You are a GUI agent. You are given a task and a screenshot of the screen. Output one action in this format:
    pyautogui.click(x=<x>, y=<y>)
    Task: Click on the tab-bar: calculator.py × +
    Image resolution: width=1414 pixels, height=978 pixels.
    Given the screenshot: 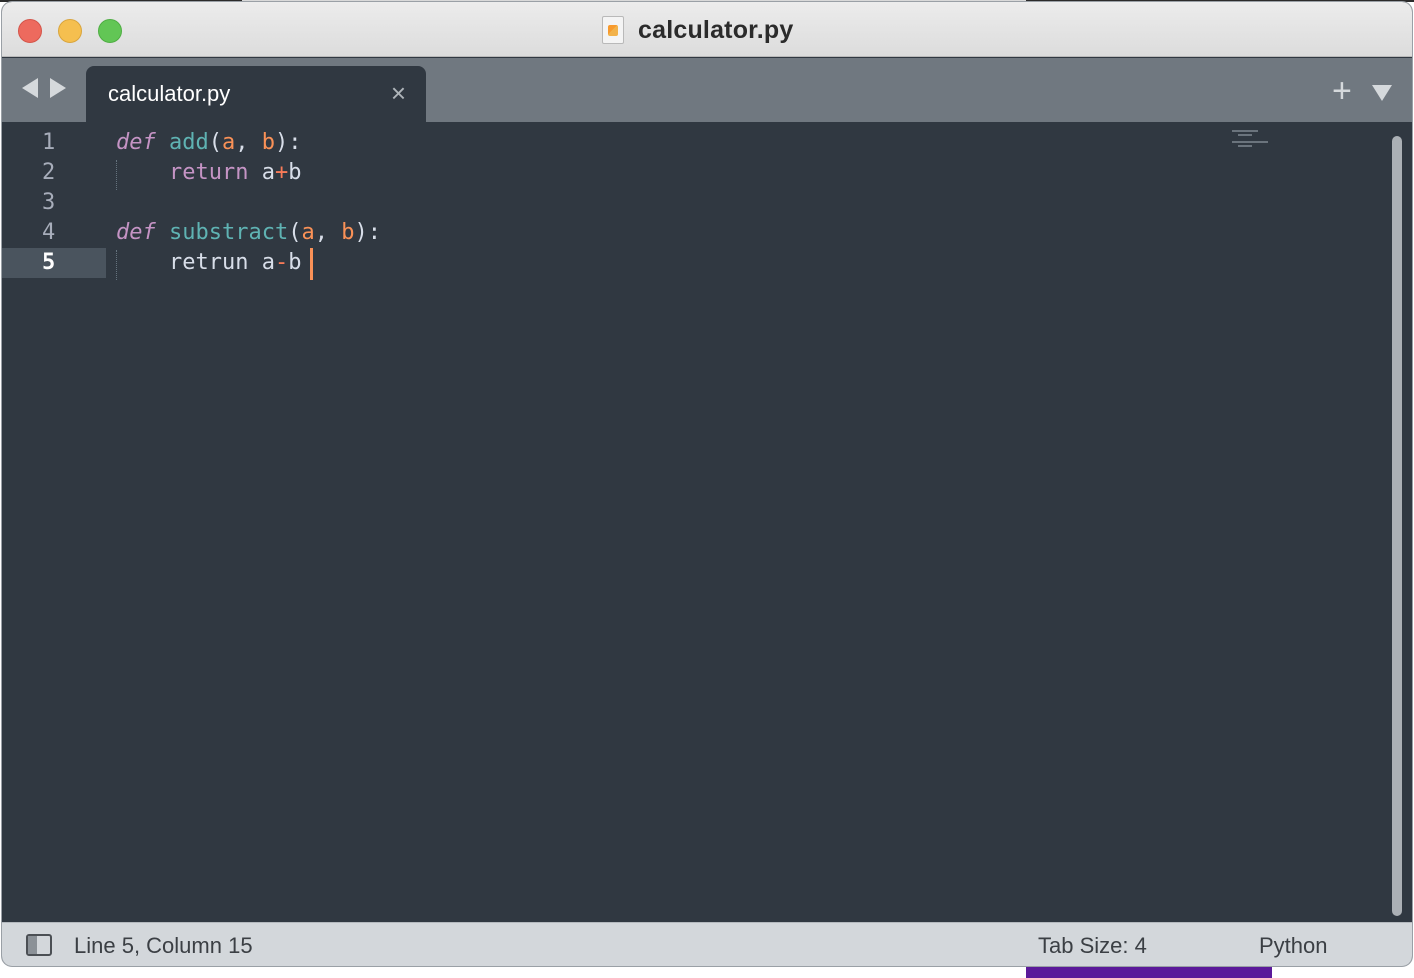 What is the action you would take?
    pyautogui.click(x=707, y=91)
    